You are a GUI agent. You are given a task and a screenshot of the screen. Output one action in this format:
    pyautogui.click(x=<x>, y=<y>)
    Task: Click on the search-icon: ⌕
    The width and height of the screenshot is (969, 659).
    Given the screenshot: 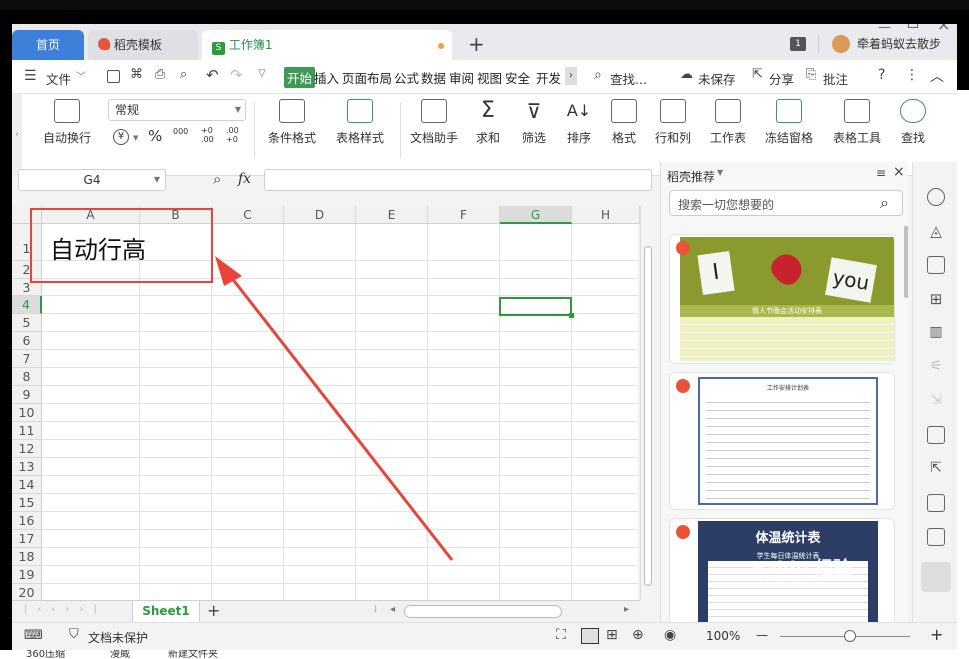 What is the action you would take?
    pyautogui.click(x=884, y=203)
    